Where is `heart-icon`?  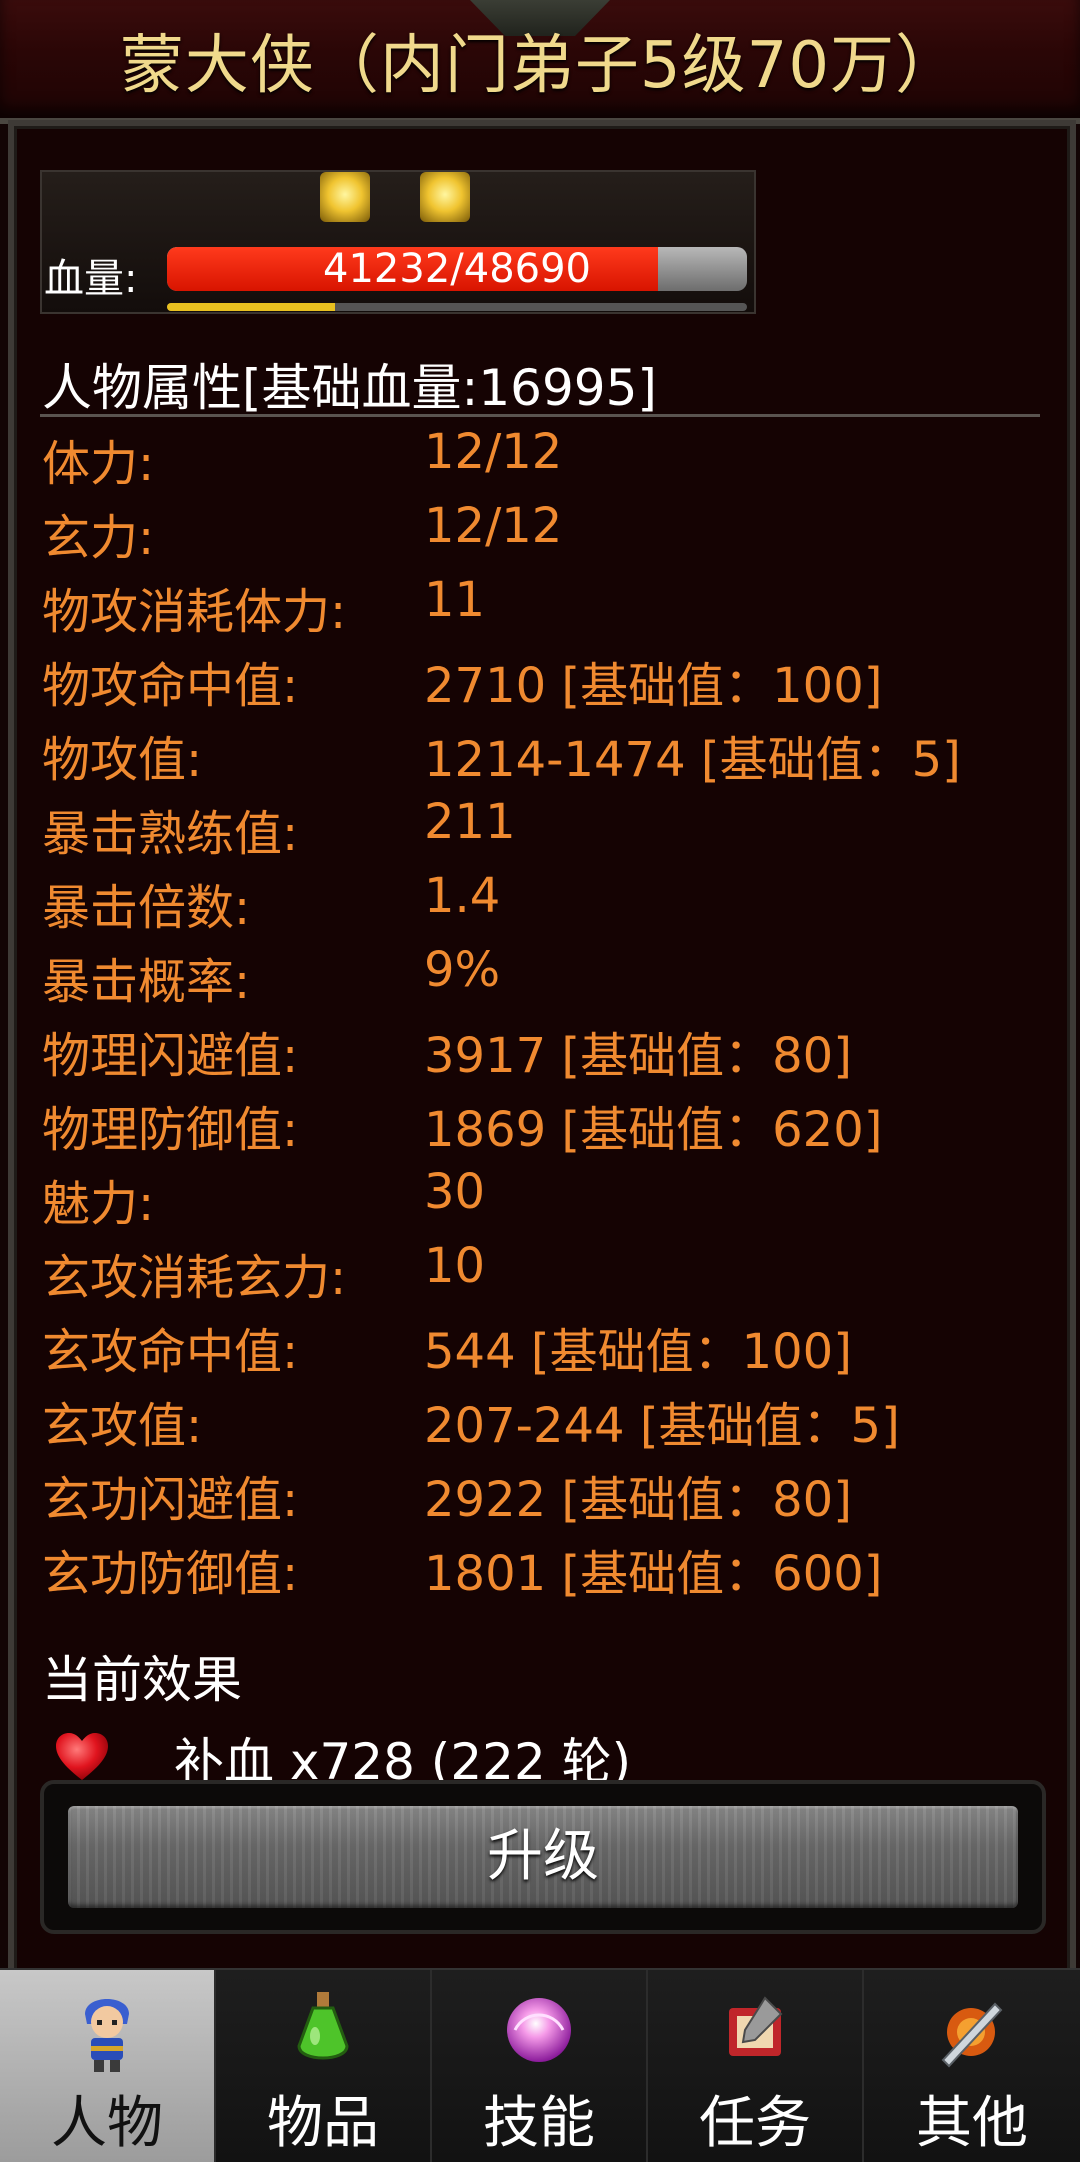 heart-icon is located at coordinates (82, 1756).